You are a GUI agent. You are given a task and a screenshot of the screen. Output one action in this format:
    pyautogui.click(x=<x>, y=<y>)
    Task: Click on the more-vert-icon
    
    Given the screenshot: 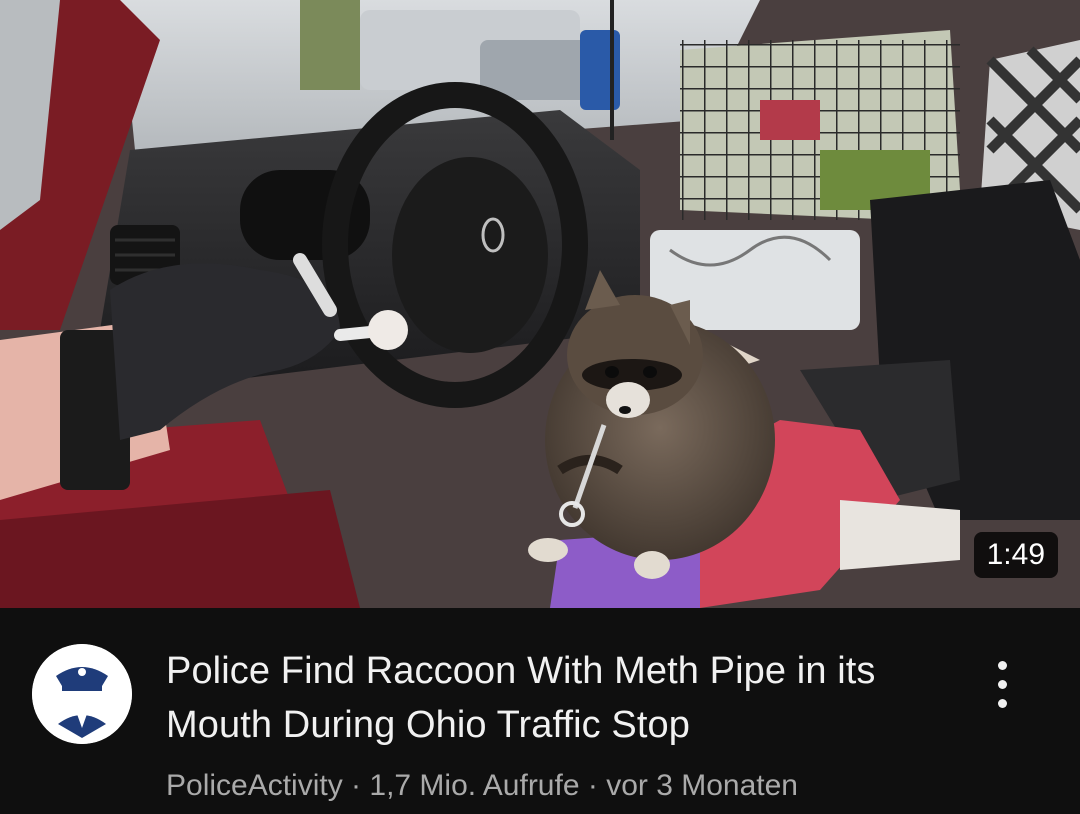 What is the action you would take?
    pyautogui.click(x=1002, y=684)
    